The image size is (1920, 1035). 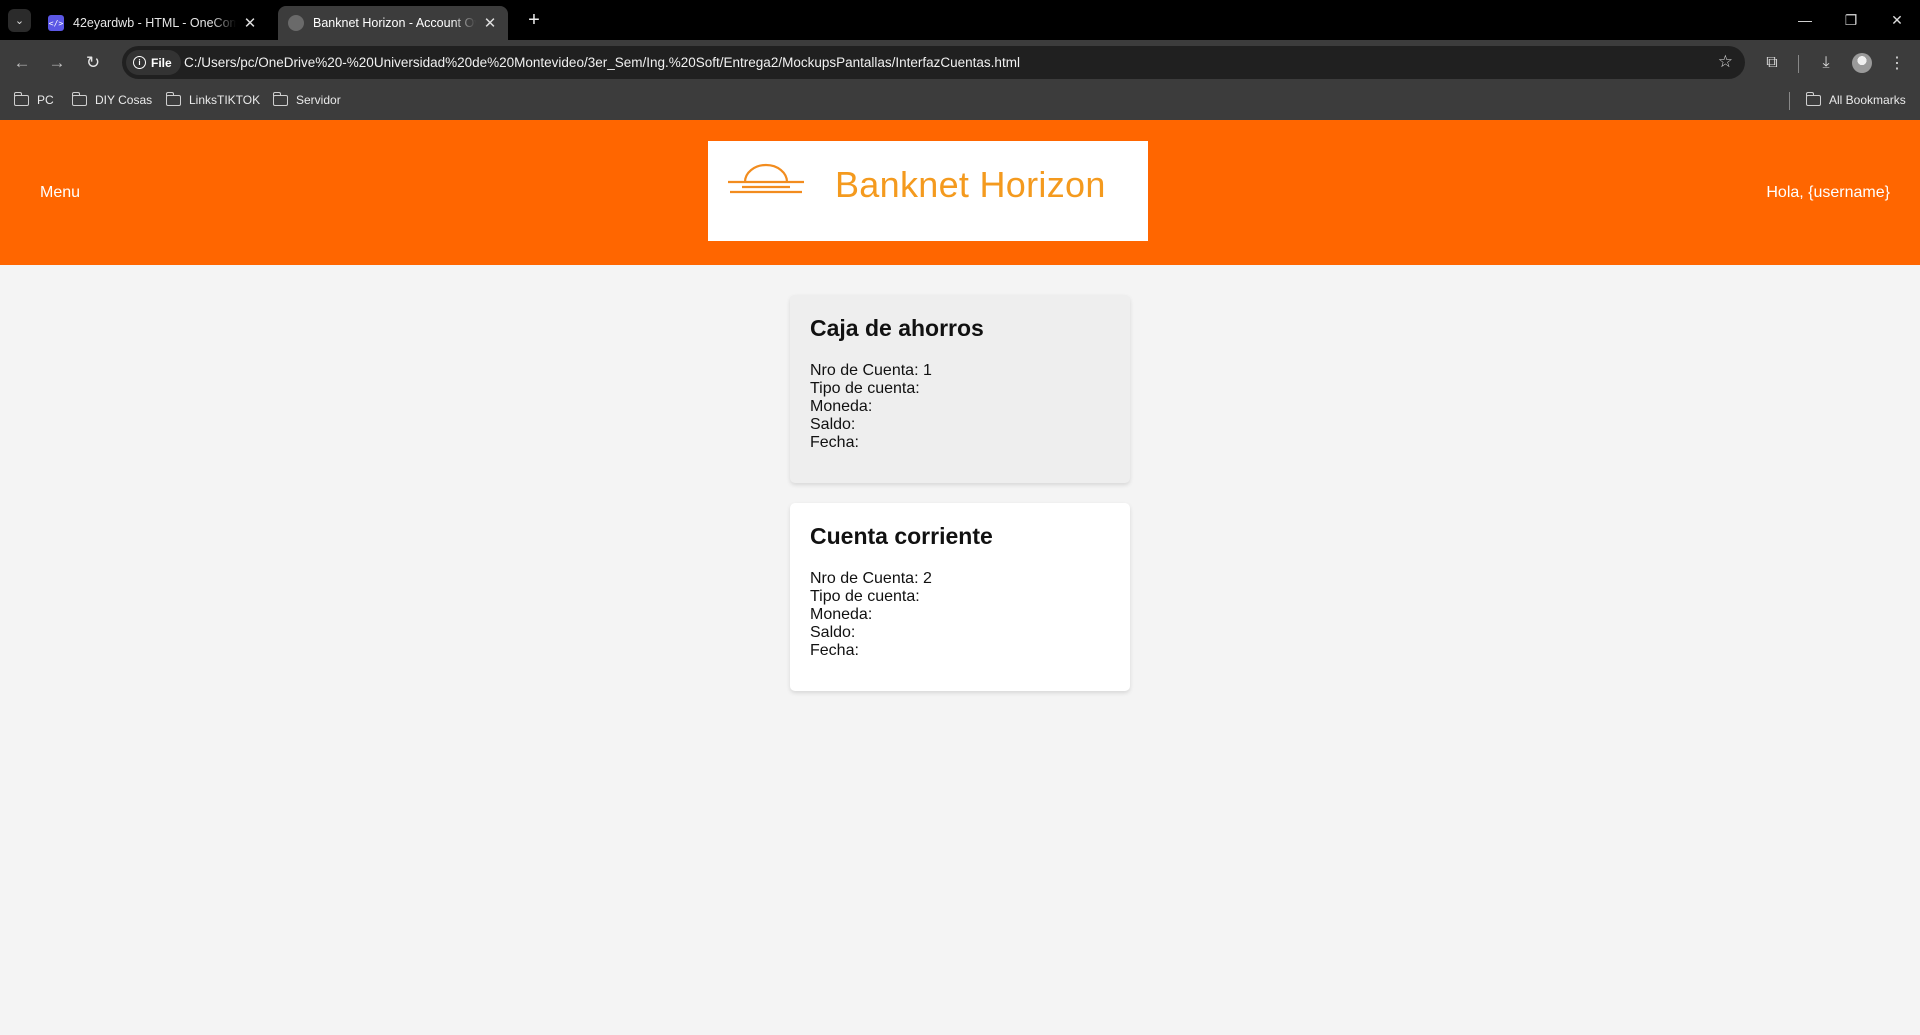 I want to click on site-info-chip: i File, so click(x=153, y=62).